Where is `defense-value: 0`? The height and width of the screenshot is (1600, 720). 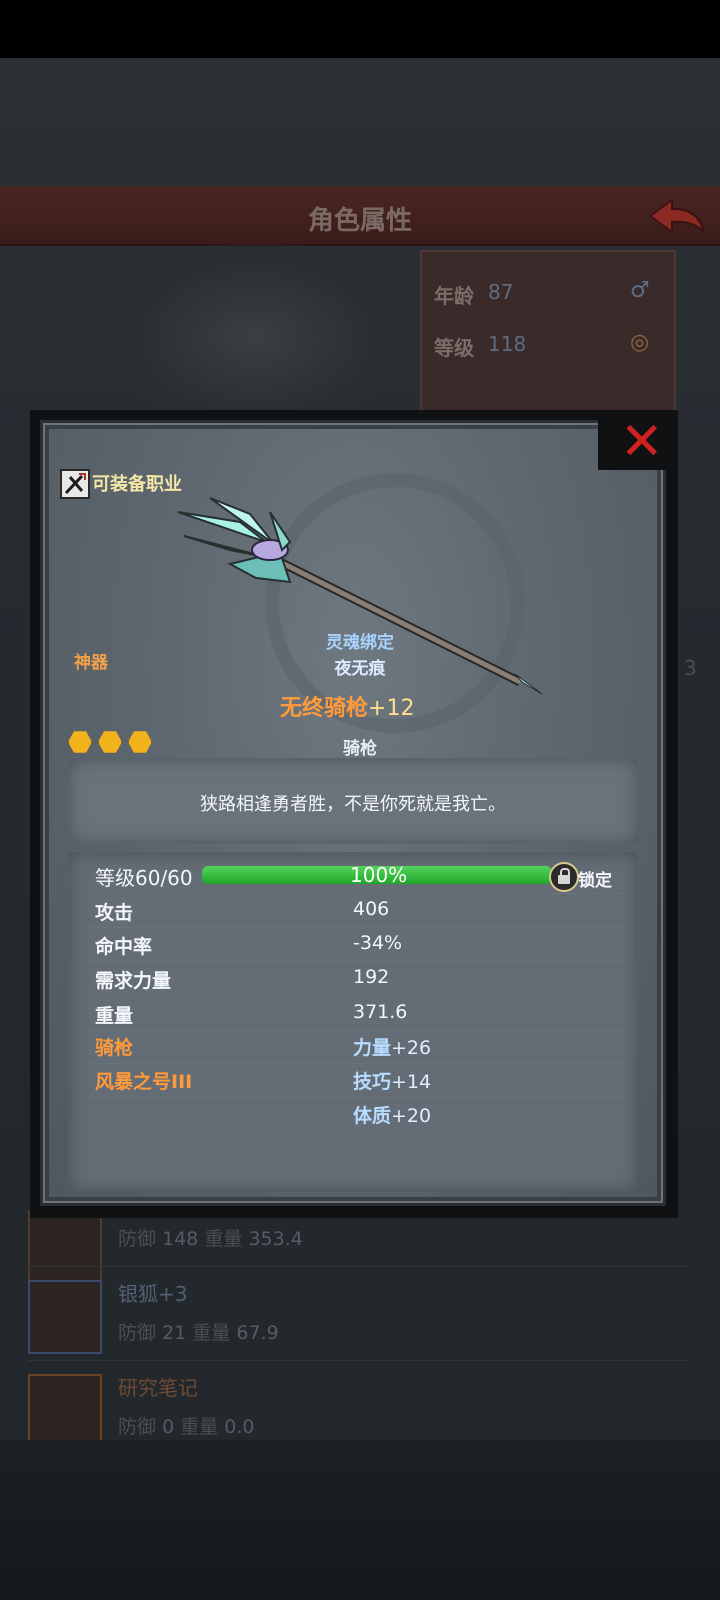 defense-value: 0 is located at coordinates (168, 1427).